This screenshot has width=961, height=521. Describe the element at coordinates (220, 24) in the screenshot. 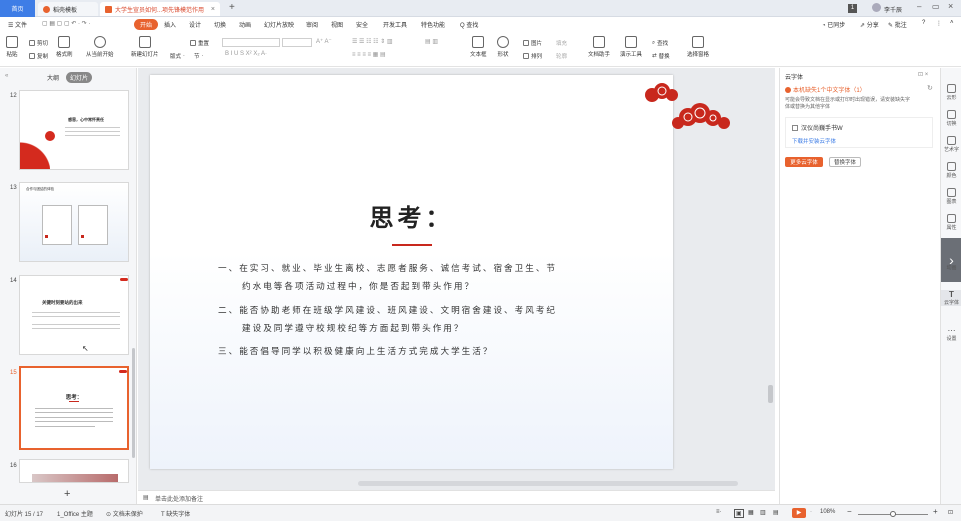

I see `menu-transition: 切换` at that location.